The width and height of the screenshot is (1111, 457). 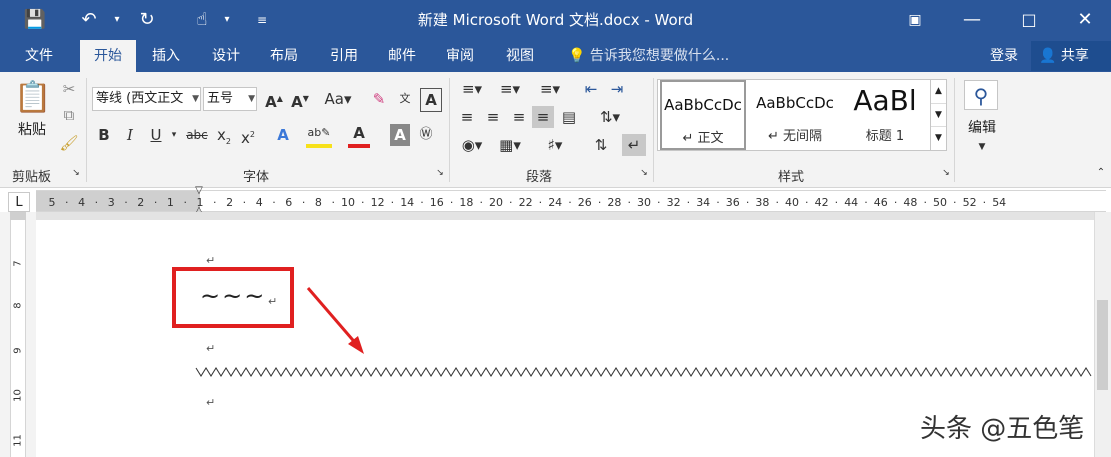 What do you see at coordinates (333, 317) in the screenshot?
I see `red-arrow` at bounding box center [333, 317].